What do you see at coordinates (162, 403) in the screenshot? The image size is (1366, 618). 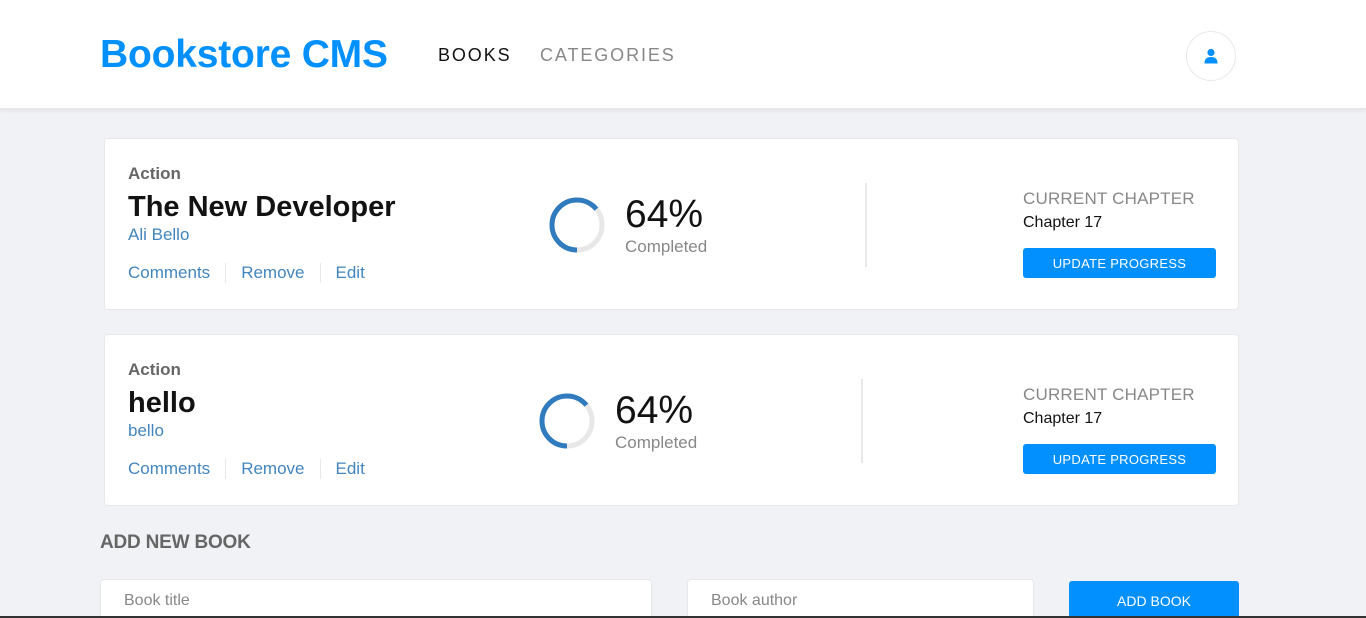 I see `book-title: hello` at bounding box center [162, 403].